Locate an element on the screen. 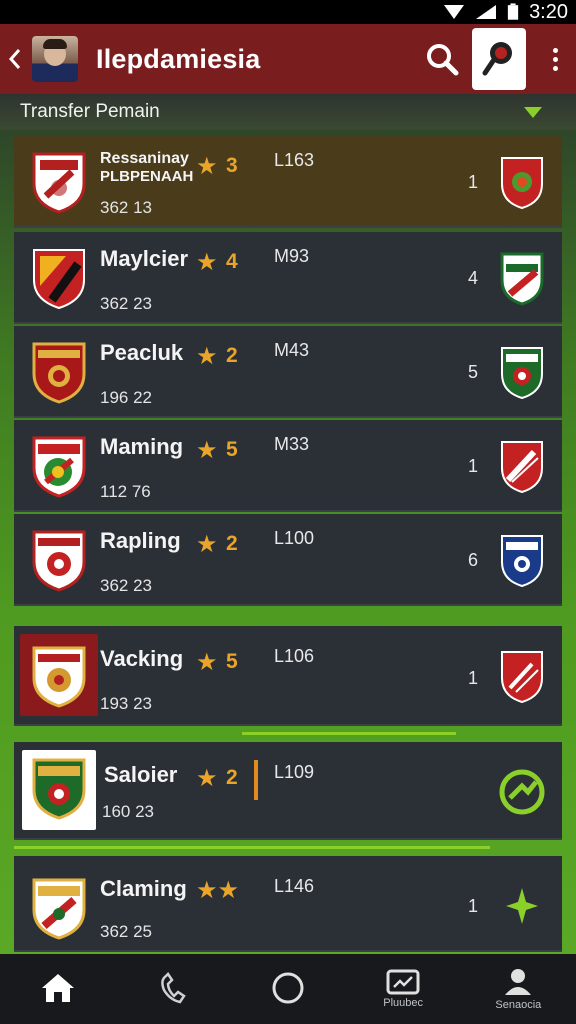  nav-label: Senaocia is located at coordinates (518, 1005).